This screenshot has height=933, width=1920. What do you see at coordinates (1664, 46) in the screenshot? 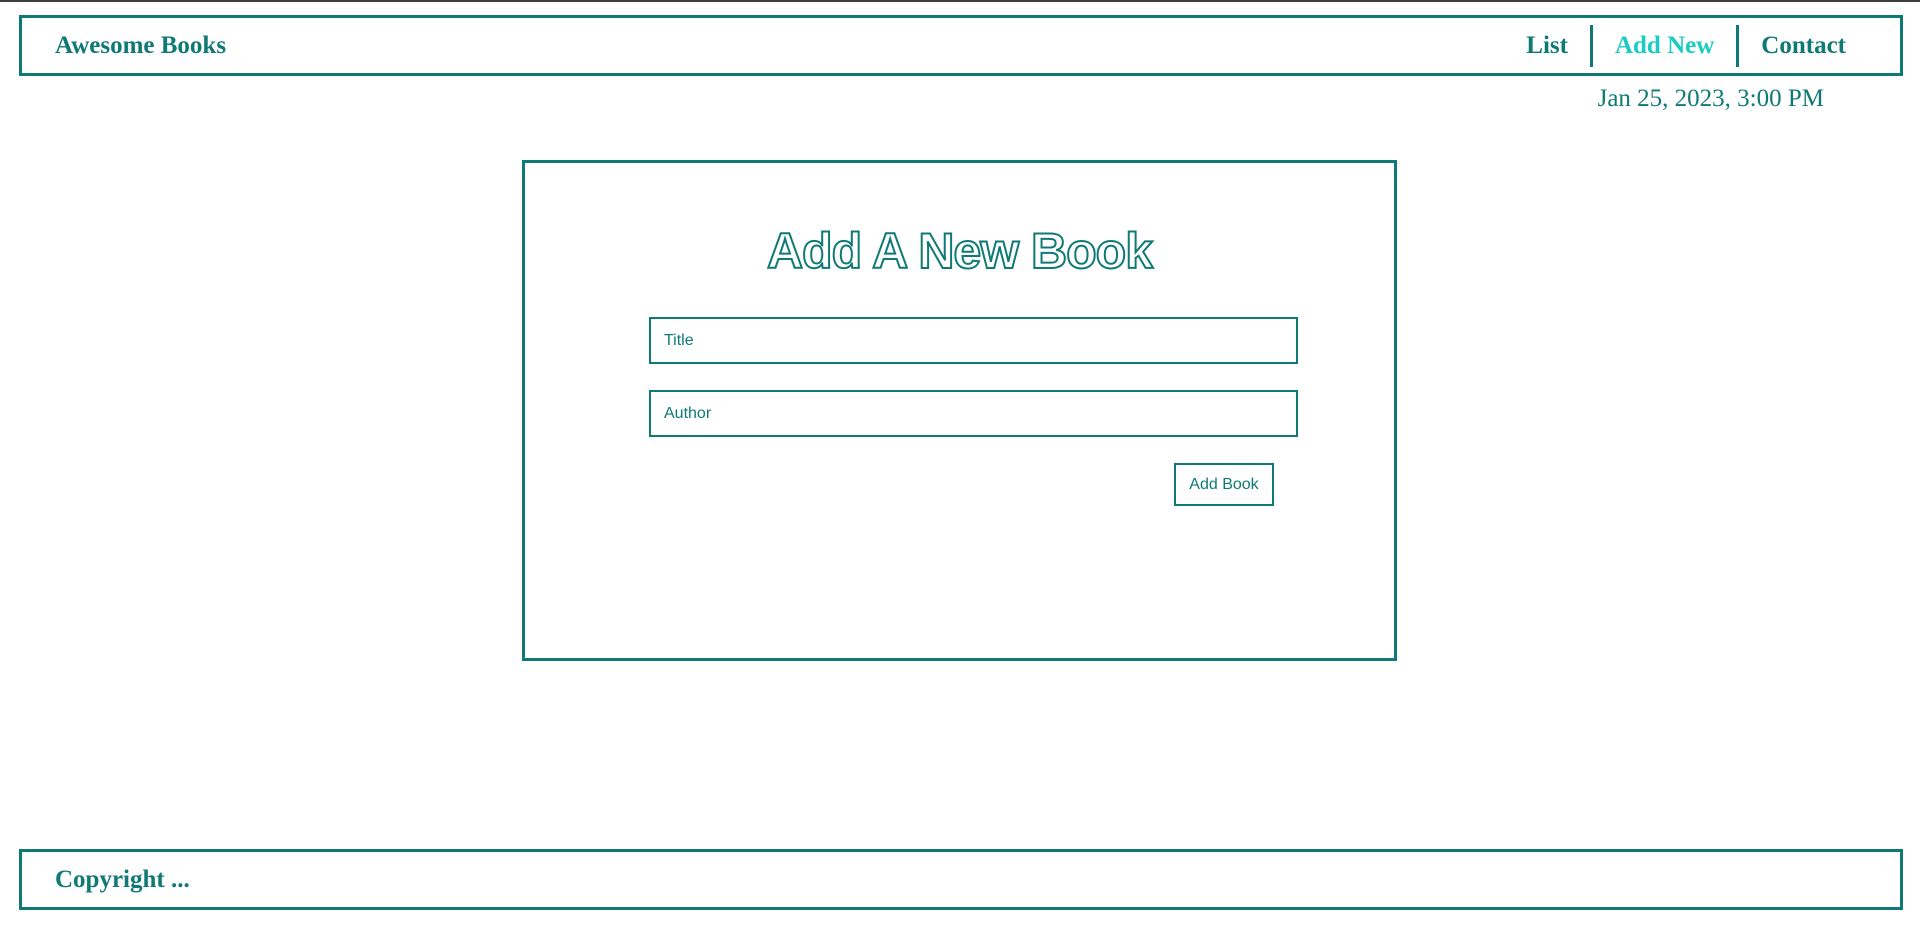
I see `nav-link-add-new: Add New` at bounding box center [1664, 46].